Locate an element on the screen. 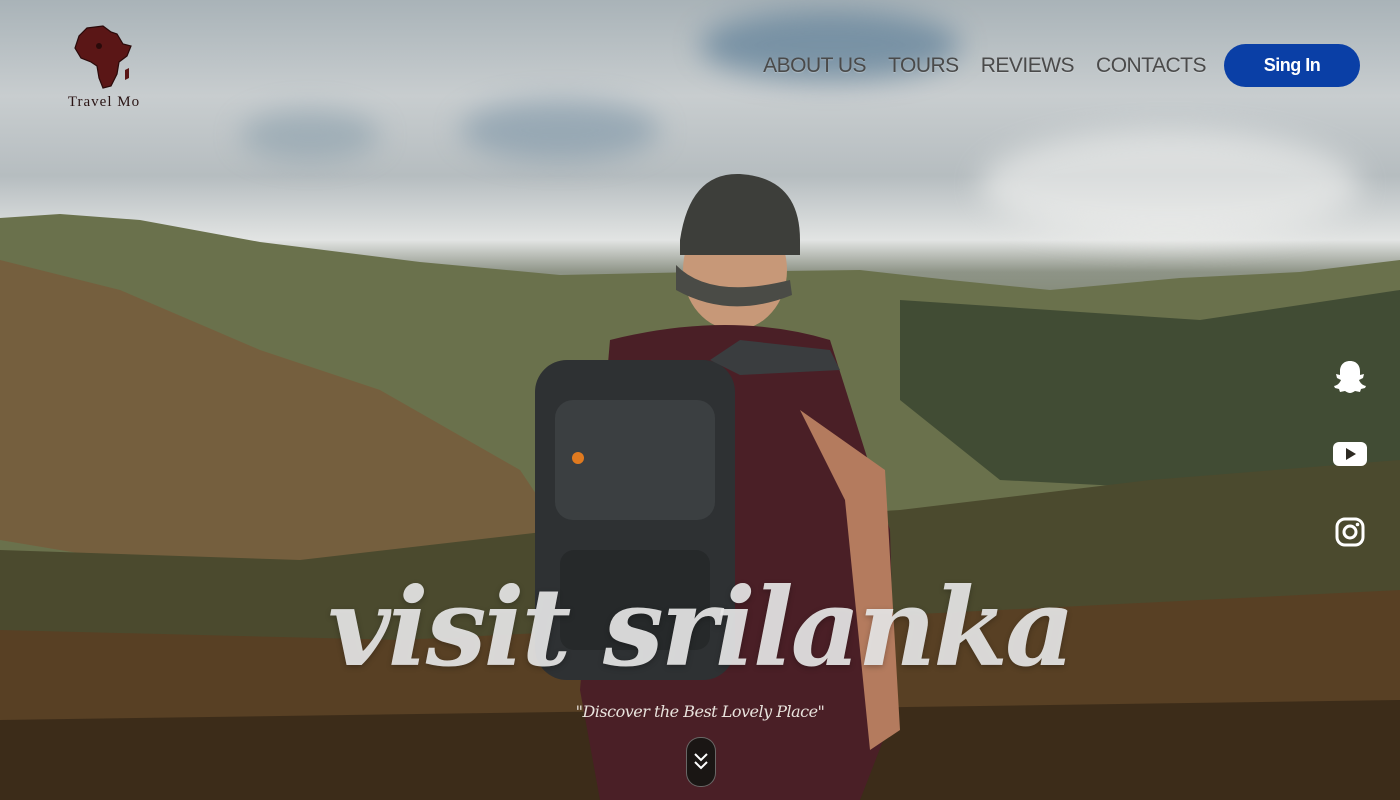 The image size is (1400, 800). africa-map-icon is located at coordinates (103, 57).